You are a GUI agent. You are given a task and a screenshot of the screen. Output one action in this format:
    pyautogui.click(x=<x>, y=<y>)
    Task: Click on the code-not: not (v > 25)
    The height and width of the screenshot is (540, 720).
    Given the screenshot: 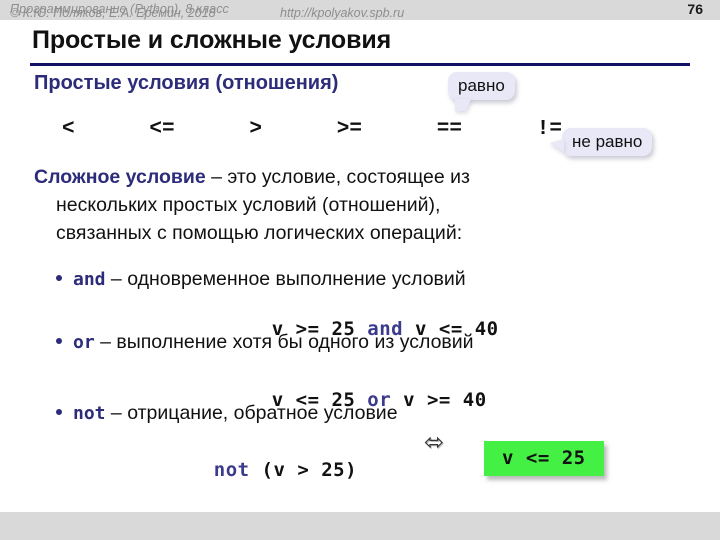 What is the action you would take?
    pyautogui.click(x=261, y=470)
    